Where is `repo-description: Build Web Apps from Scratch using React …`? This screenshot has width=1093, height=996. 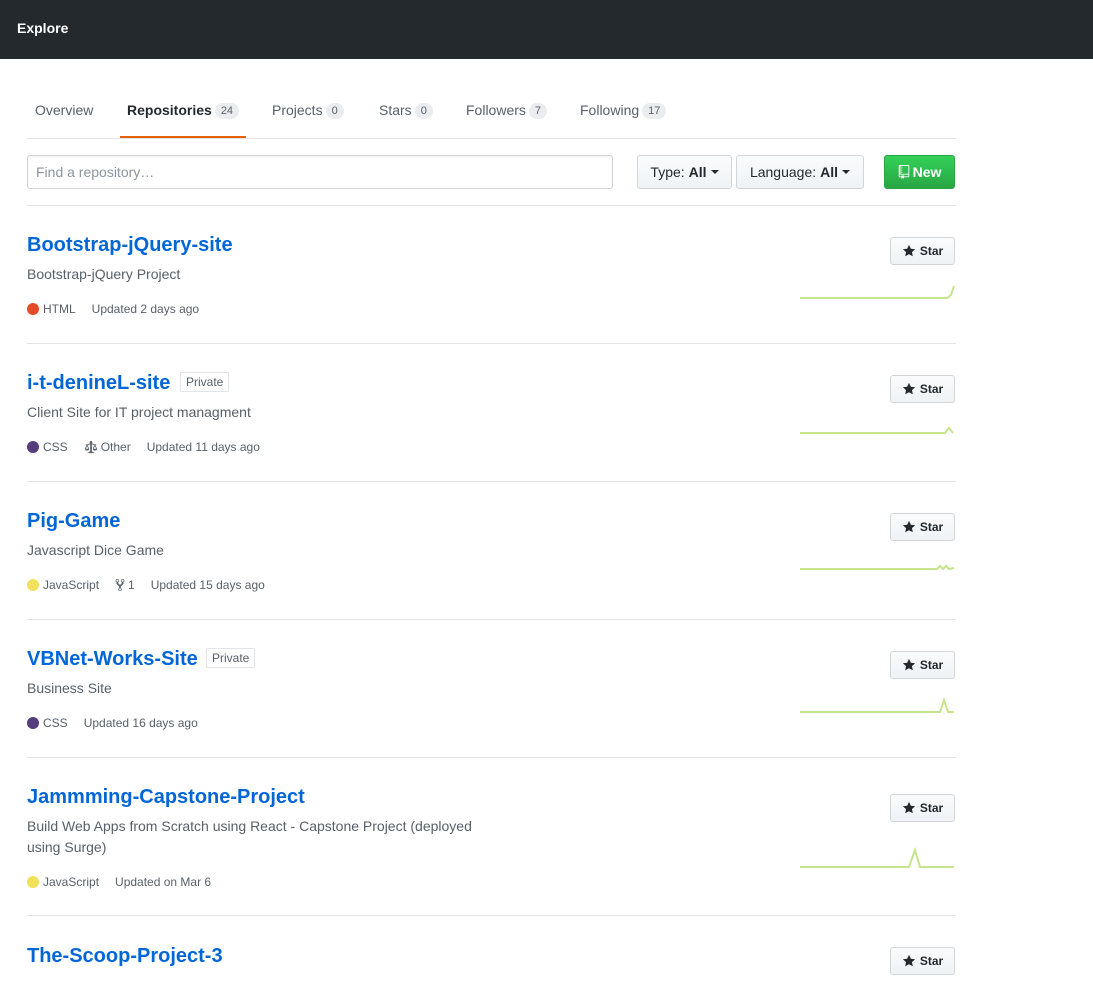 repo-description: Build Web Apps from Scratch using React … is located at coordinates (249, 836).